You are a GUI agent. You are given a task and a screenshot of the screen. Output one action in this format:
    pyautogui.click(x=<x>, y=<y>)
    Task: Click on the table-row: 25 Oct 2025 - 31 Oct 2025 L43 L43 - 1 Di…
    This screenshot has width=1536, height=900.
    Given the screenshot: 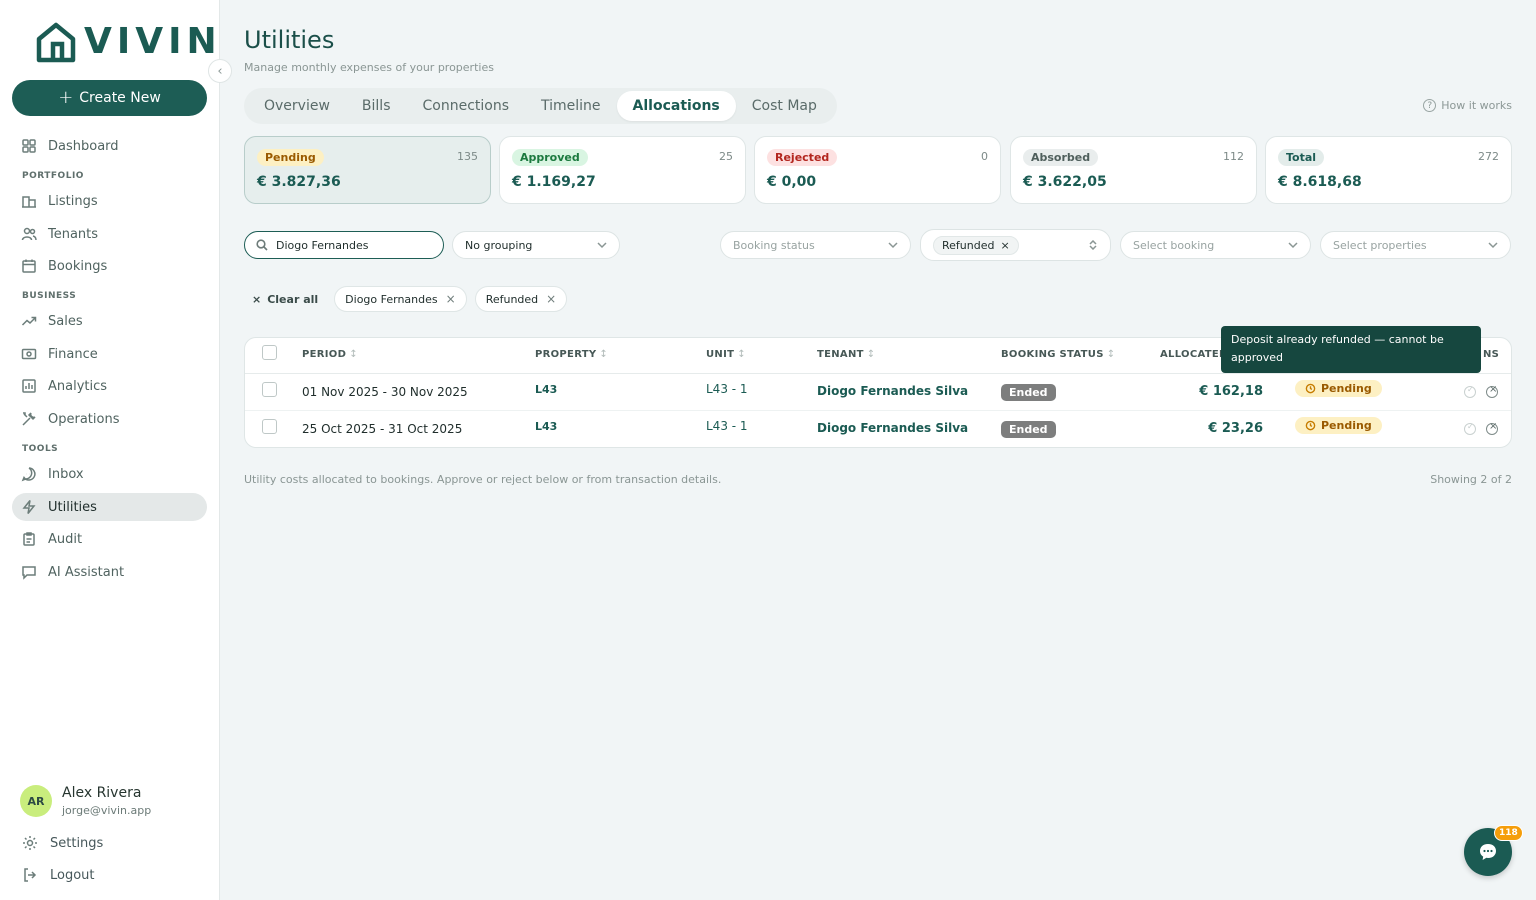 What is the action you would take?
    pyautogui.click(x=878, y=429)
    